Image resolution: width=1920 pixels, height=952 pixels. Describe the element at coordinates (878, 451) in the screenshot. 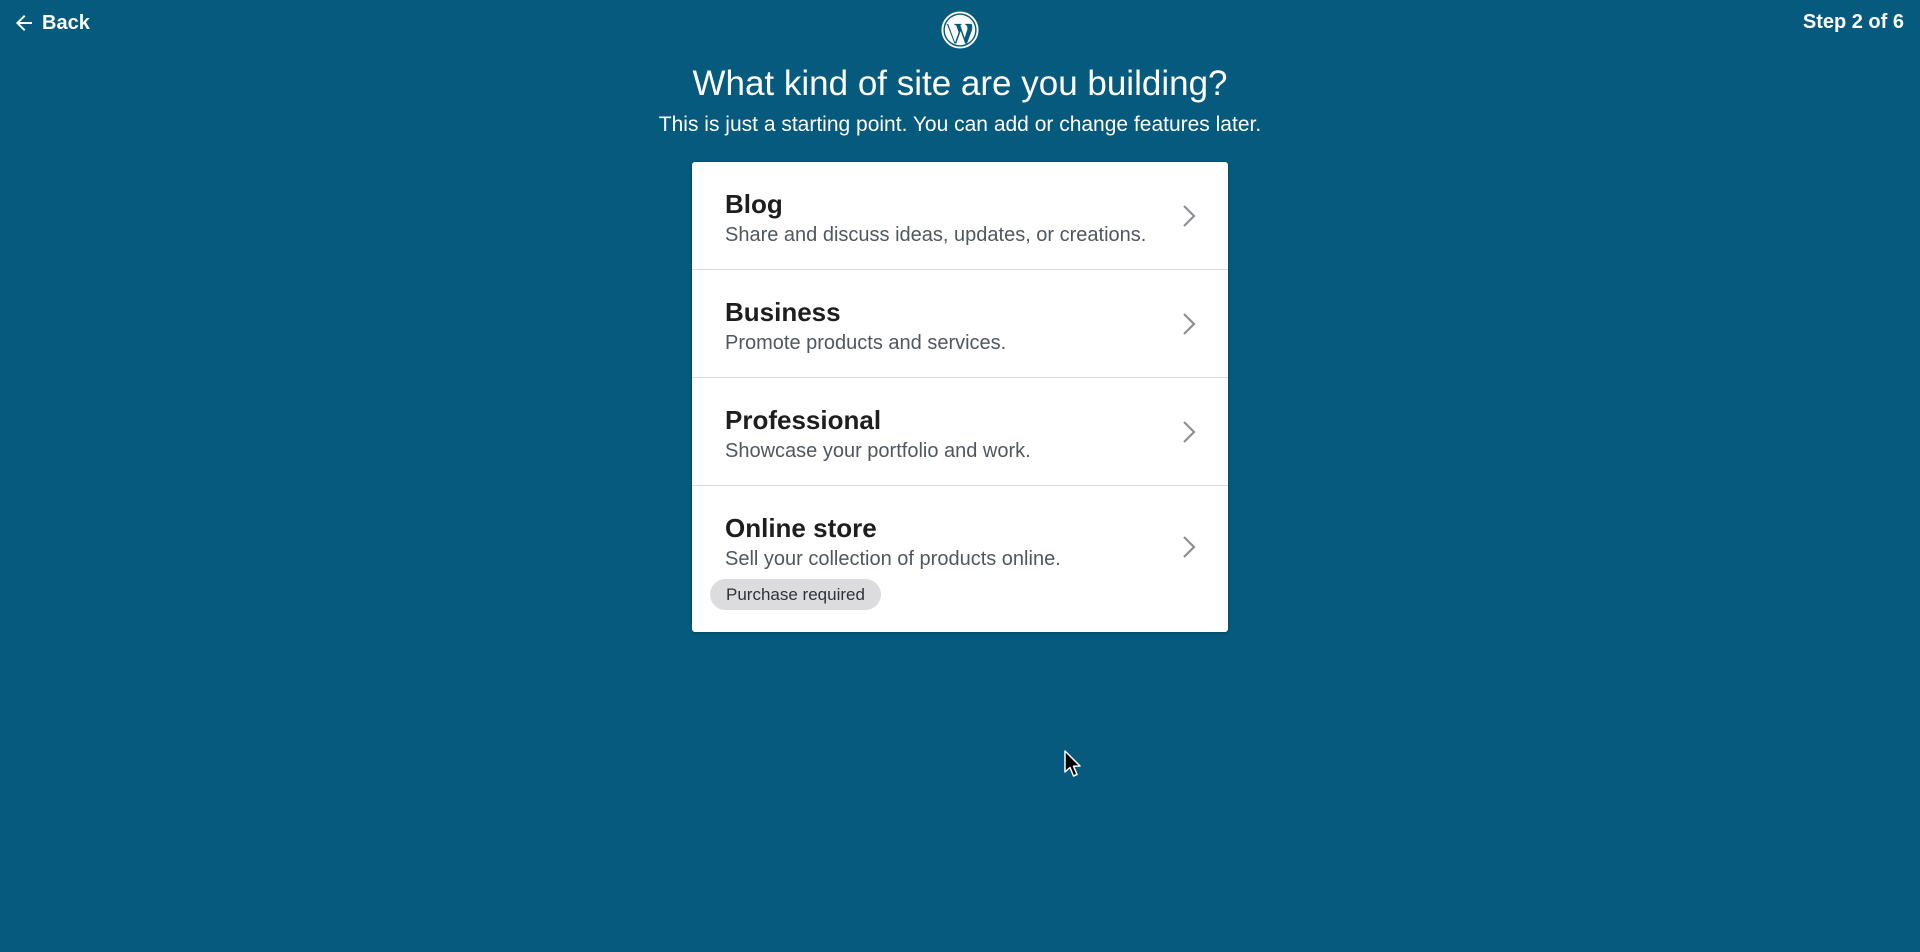

I see `option-description: Showcase your portfolio and work.` at that location.